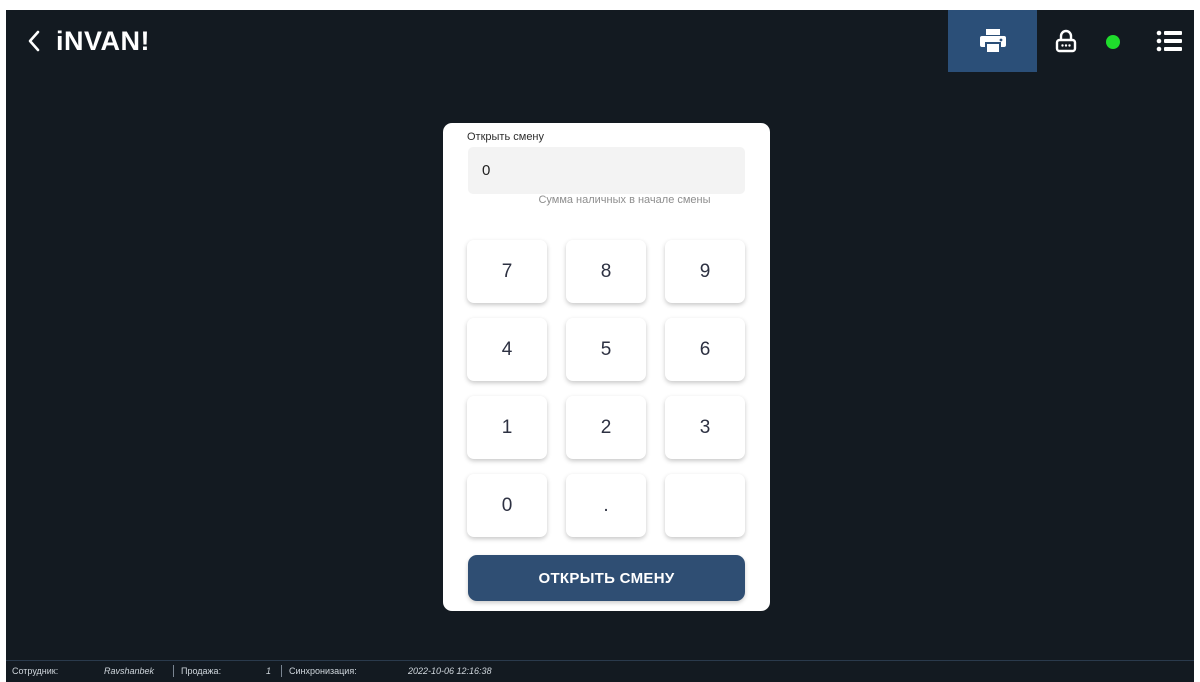 Image resolution: width=1200 pixels, height=682 pixels. I want to click on back-button, so click(34, 41).